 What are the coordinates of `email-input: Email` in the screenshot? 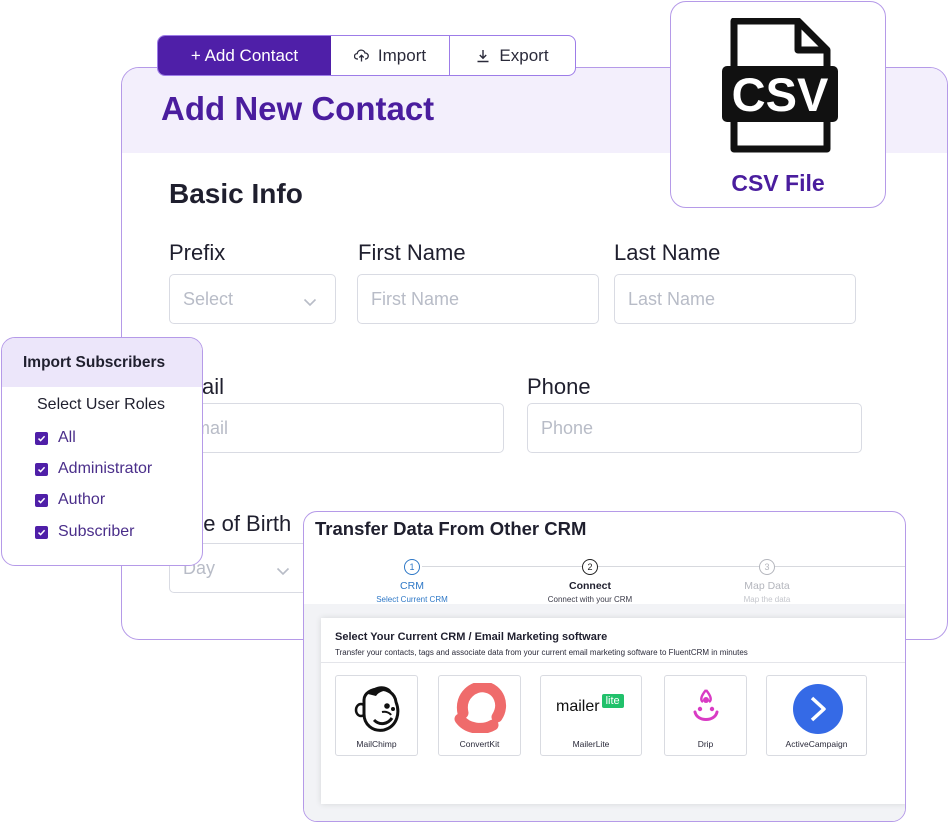 It's located at (336, 428).